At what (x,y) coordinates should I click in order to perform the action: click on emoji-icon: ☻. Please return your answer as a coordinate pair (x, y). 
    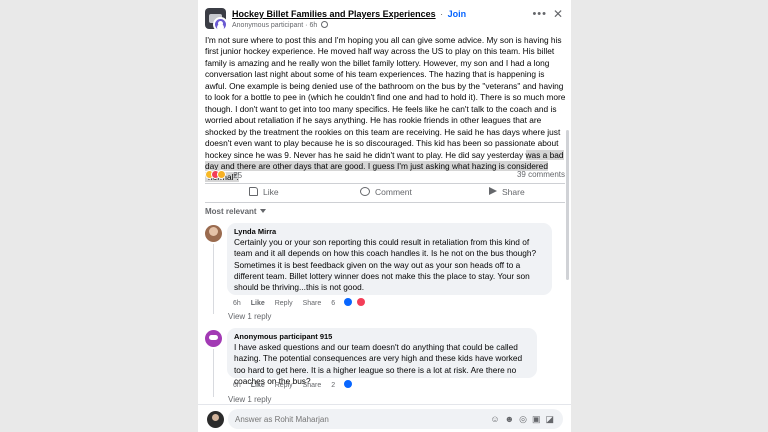
    Looking at the image, I should click on (512, 419).